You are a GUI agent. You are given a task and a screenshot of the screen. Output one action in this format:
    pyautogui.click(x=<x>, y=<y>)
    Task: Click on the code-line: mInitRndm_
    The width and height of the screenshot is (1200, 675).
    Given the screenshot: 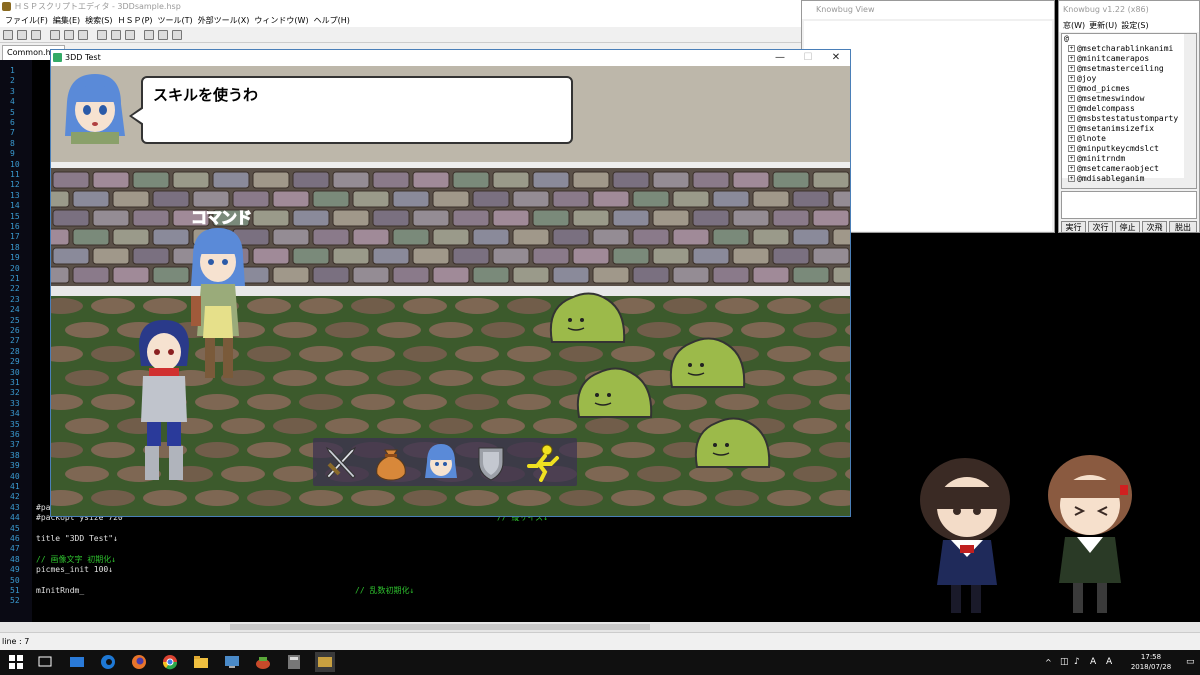 What is the action you would take?
    pyautogui.click(x=60, y=591)
    